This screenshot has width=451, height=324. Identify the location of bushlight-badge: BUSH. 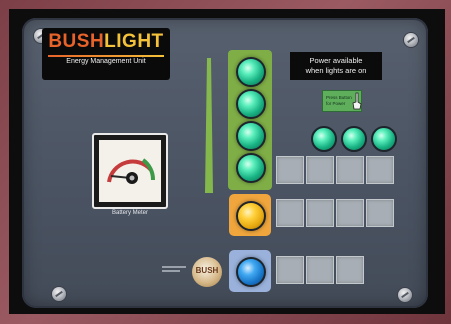
(207, 272).